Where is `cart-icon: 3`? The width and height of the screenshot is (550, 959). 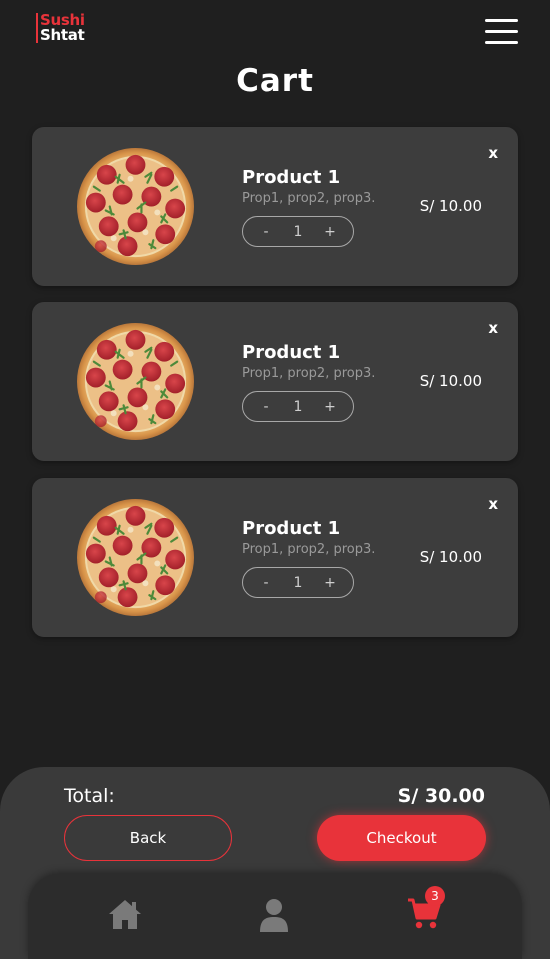
cart-icon: 3 is located at coordinates (426, 910).